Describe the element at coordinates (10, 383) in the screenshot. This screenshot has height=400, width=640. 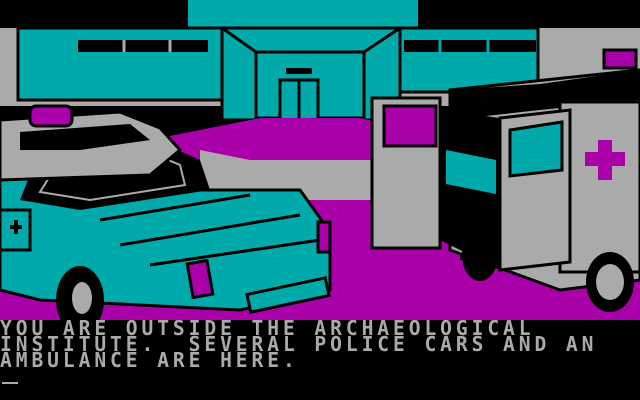
I see `input-cursor` at that location.